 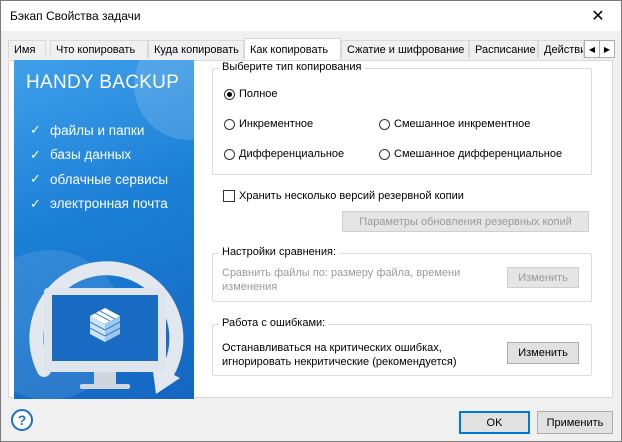 I want to click on tab-schedule: Расписание, so click(x=503, y=49).